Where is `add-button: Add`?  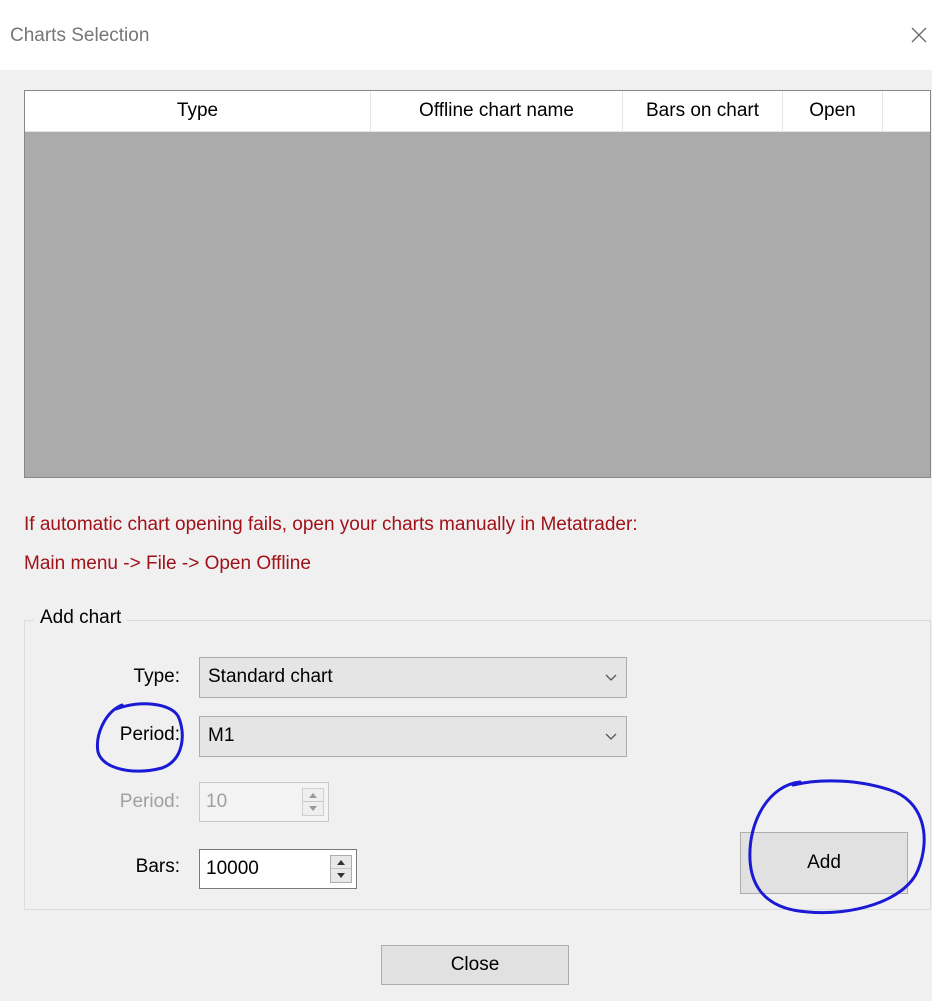 add-button: Add is located at coordinates (824, 863).